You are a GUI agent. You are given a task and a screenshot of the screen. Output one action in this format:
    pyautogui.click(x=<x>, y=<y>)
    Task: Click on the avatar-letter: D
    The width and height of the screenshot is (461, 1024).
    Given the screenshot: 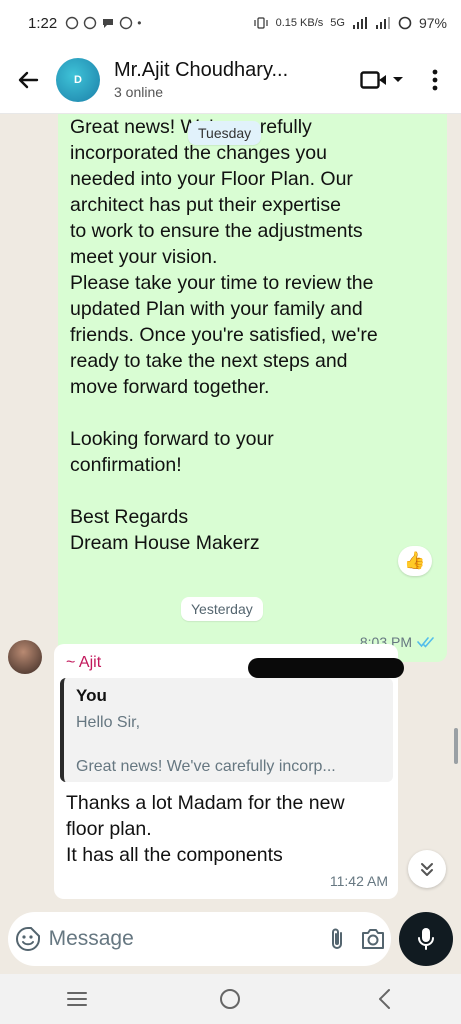 What is the action you would take?
    pyautogui.click(x=78, y=79)
    